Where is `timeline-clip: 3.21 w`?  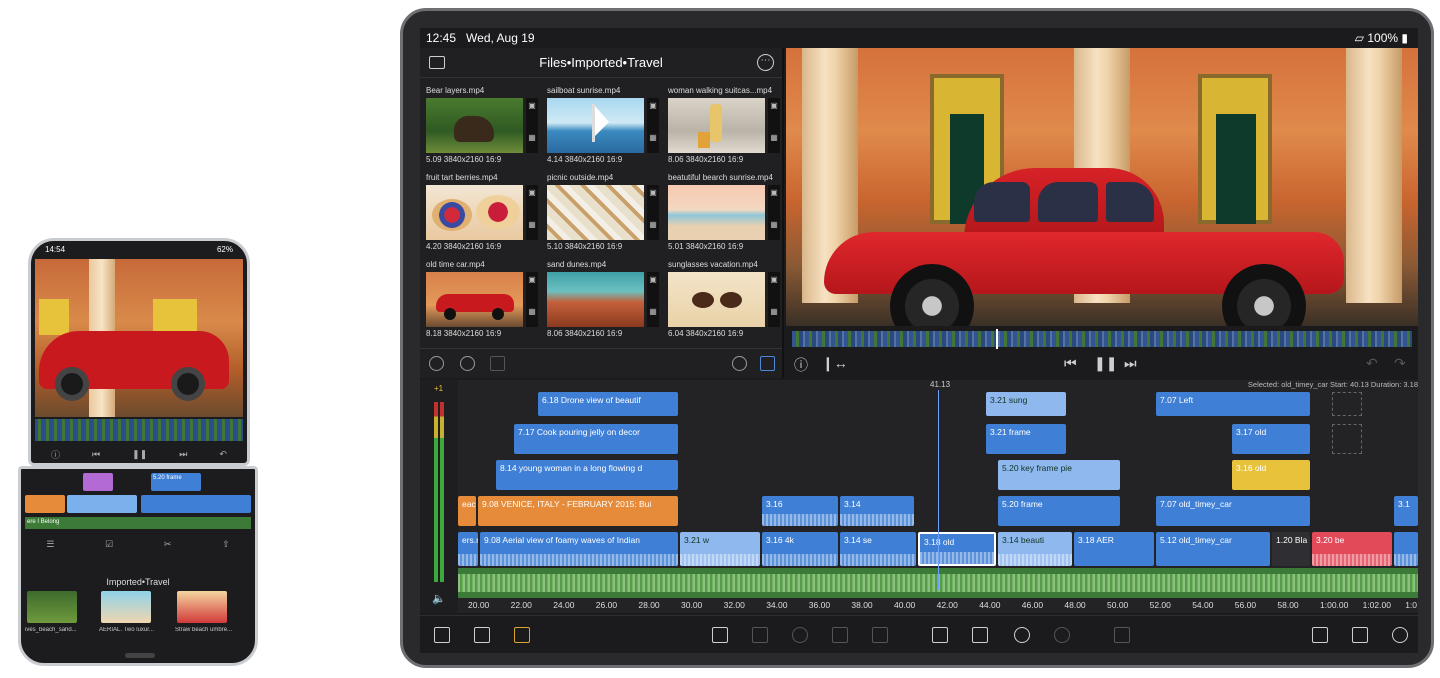
timeline-clip: 3.21 w is located at coordinates (720, 549).